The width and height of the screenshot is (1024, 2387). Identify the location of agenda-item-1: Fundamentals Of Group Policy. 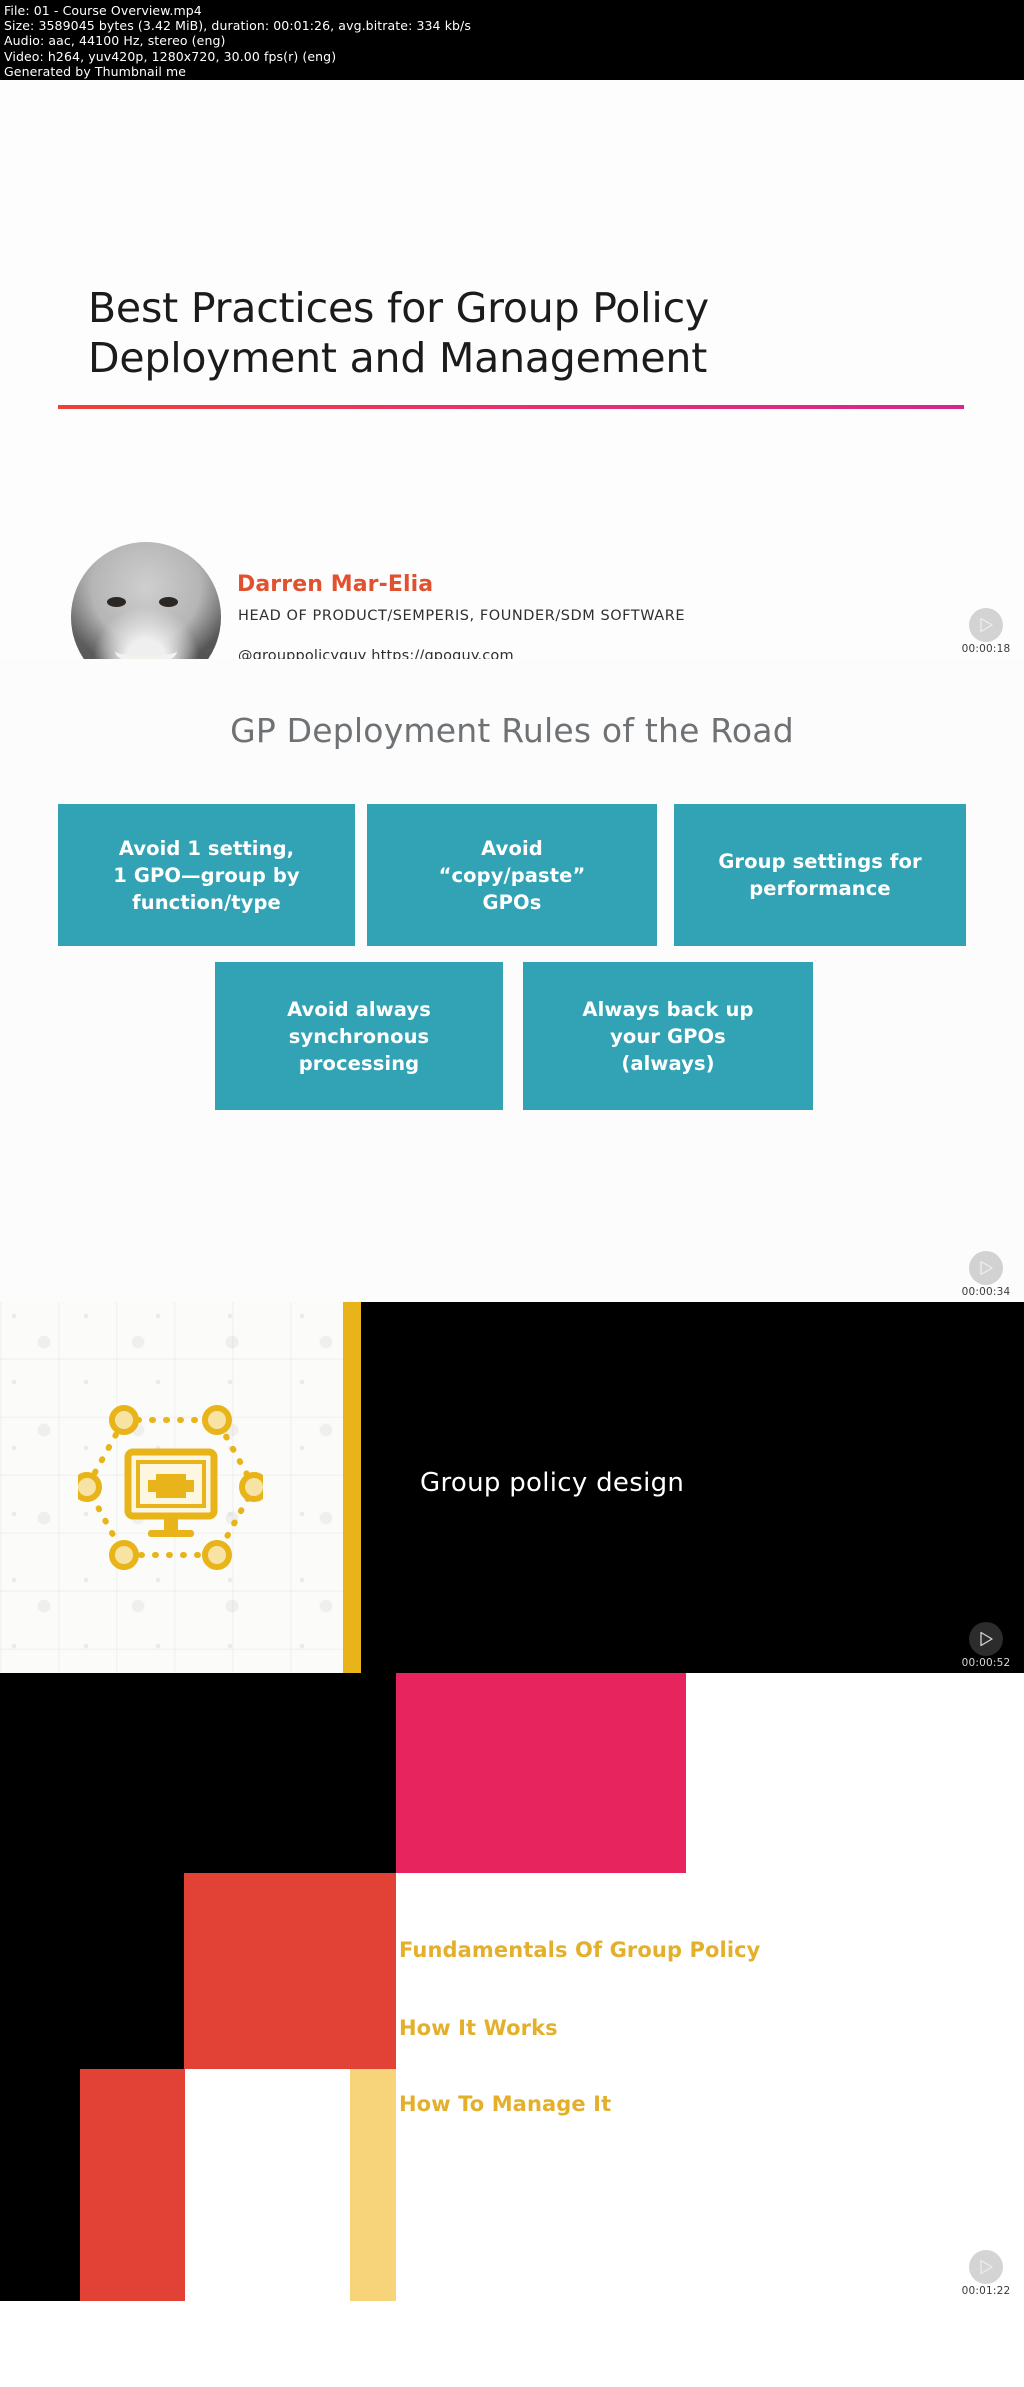
(580, 1950).